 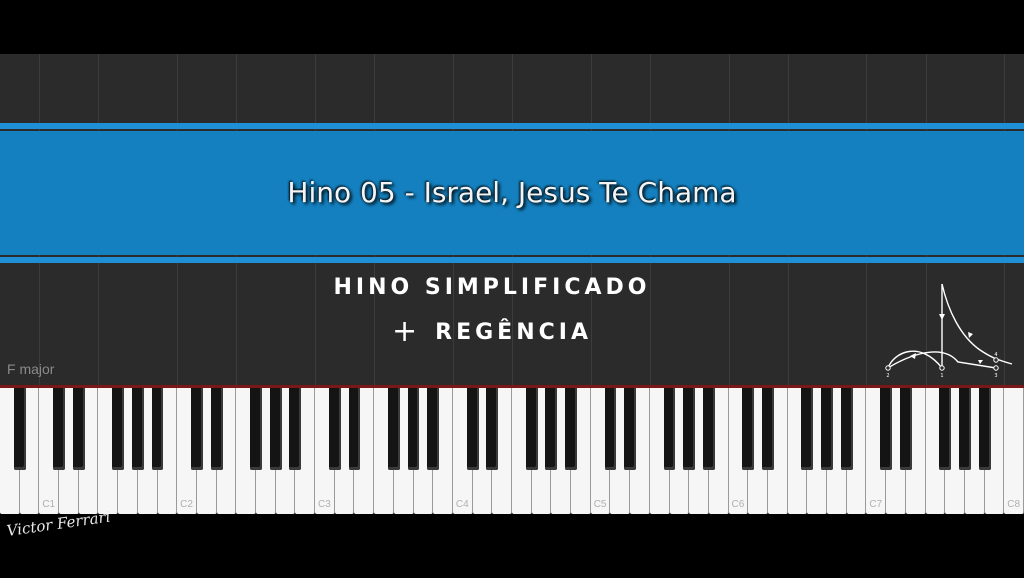 What do you see at coordinates (492, 287) in the screenshot?
I see `subtitle-simplified: HINO SIMPLIFICADO` at bounding box center [492, 287].